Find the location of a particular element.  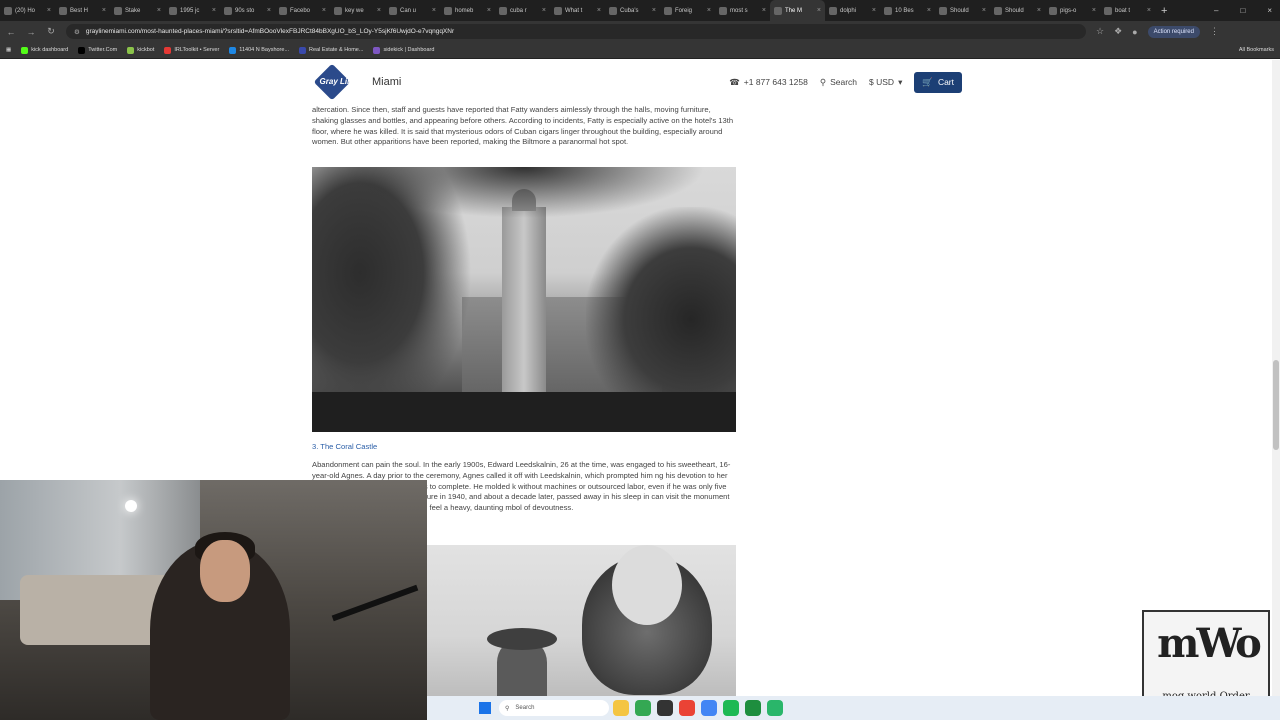

menu-icon: ⋮ is located at coordinates (1214, 31).